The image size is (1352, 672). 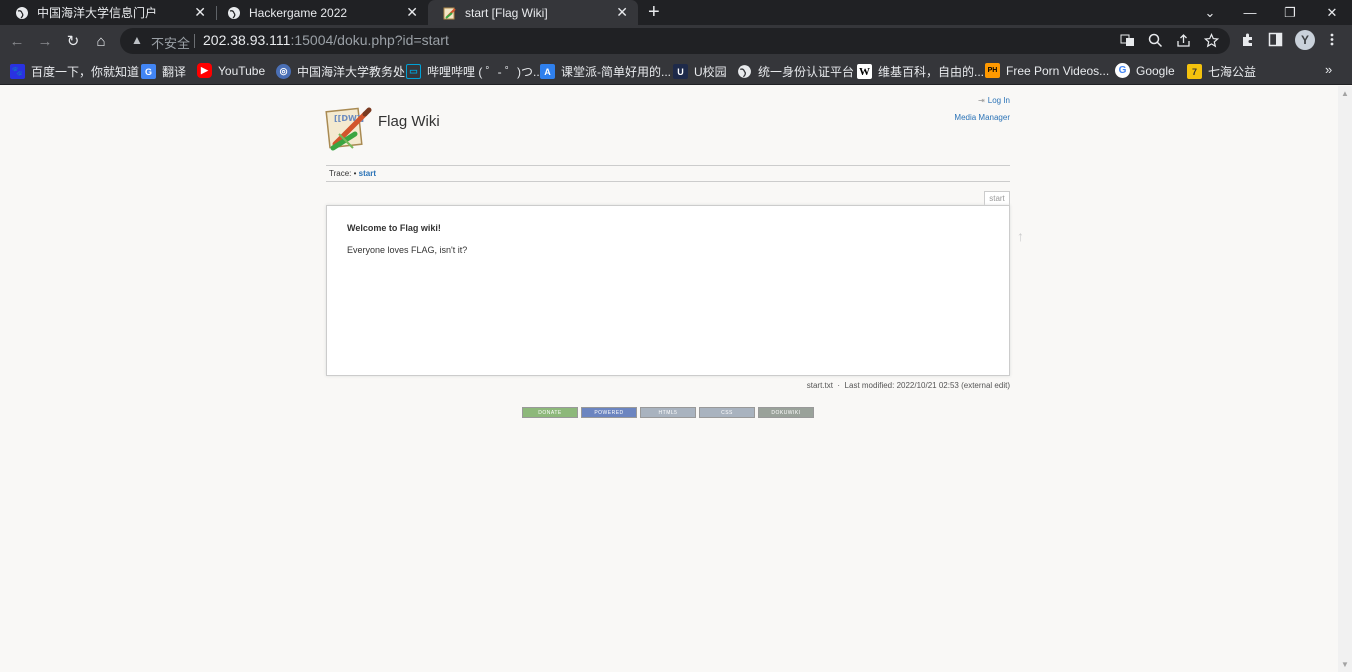 I want to click on dokuwiki-logo-icon: [[DW]], so click(x=349, y=128).